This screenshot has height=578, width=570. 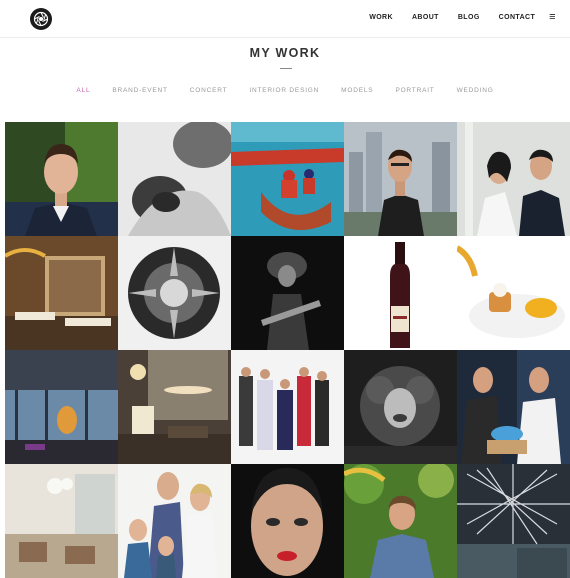 I want to click on portfolio-item-businessman-portrait, so click(x=61, y=179).